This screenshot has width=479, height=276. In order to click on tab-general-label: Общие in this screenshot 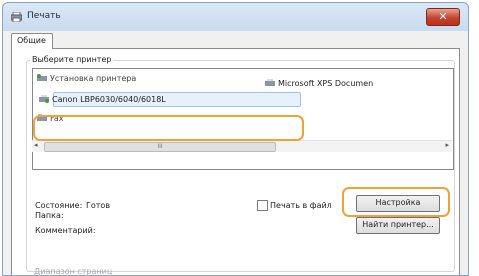, I will do `click(31, 40)`.